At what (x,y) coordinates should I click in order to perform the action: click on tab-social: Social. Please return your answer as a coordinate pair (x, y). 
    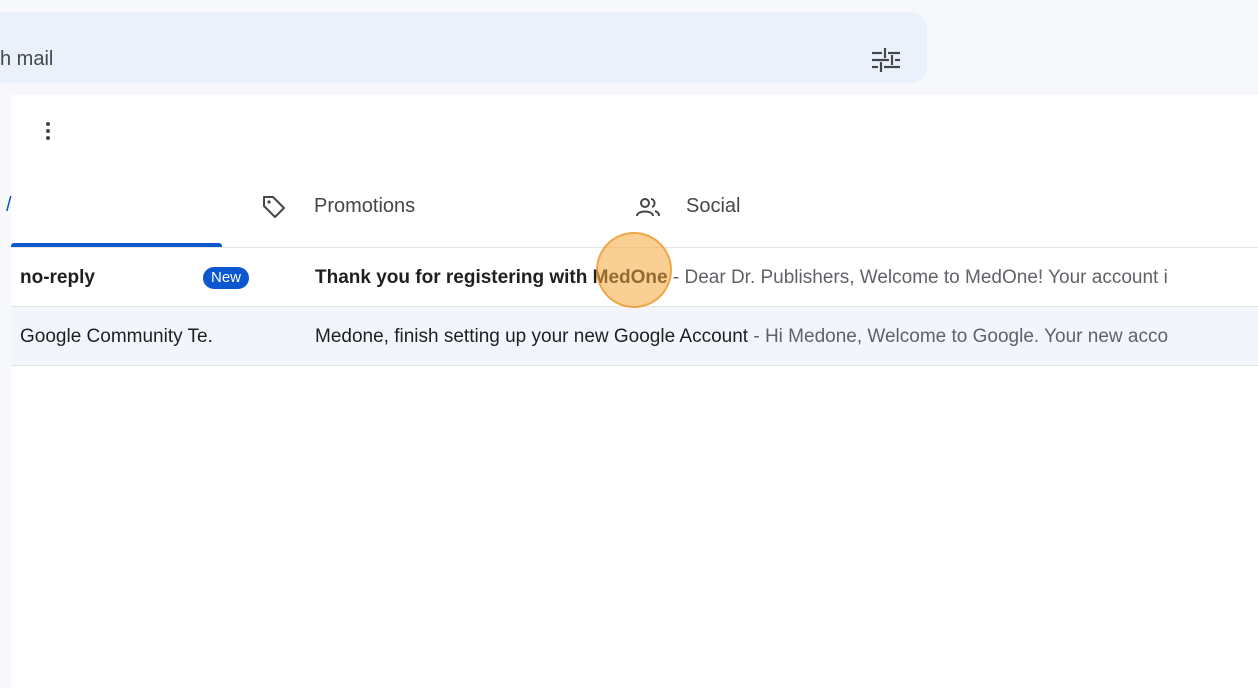
    Looking at the image, I should click on (713, 206).